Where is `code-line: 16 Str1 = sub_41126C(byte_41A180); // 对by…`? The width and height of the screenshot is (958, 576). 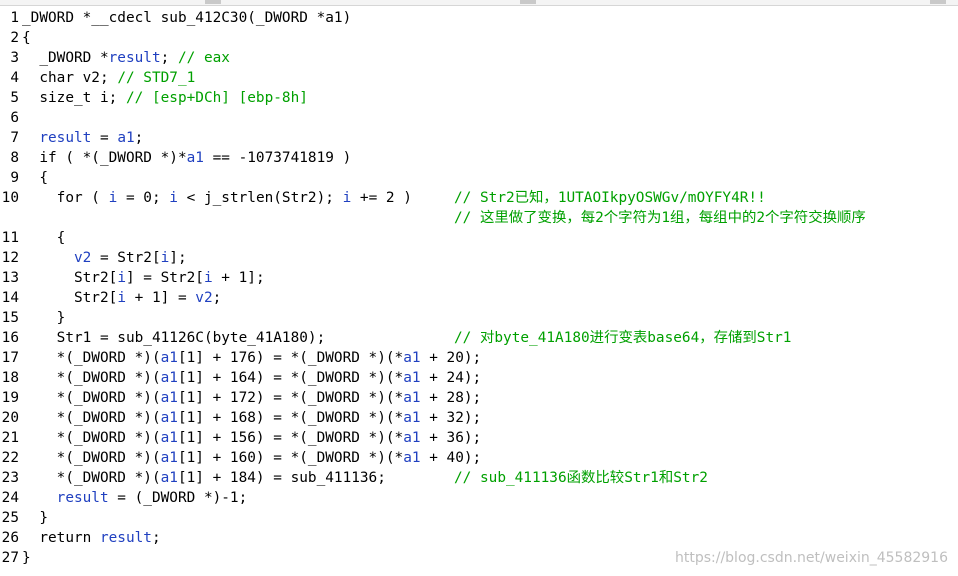
code-line: 16 Str1 = sub_41126C(byte_41A180); // 对by… is located at coordinates (479, 338).